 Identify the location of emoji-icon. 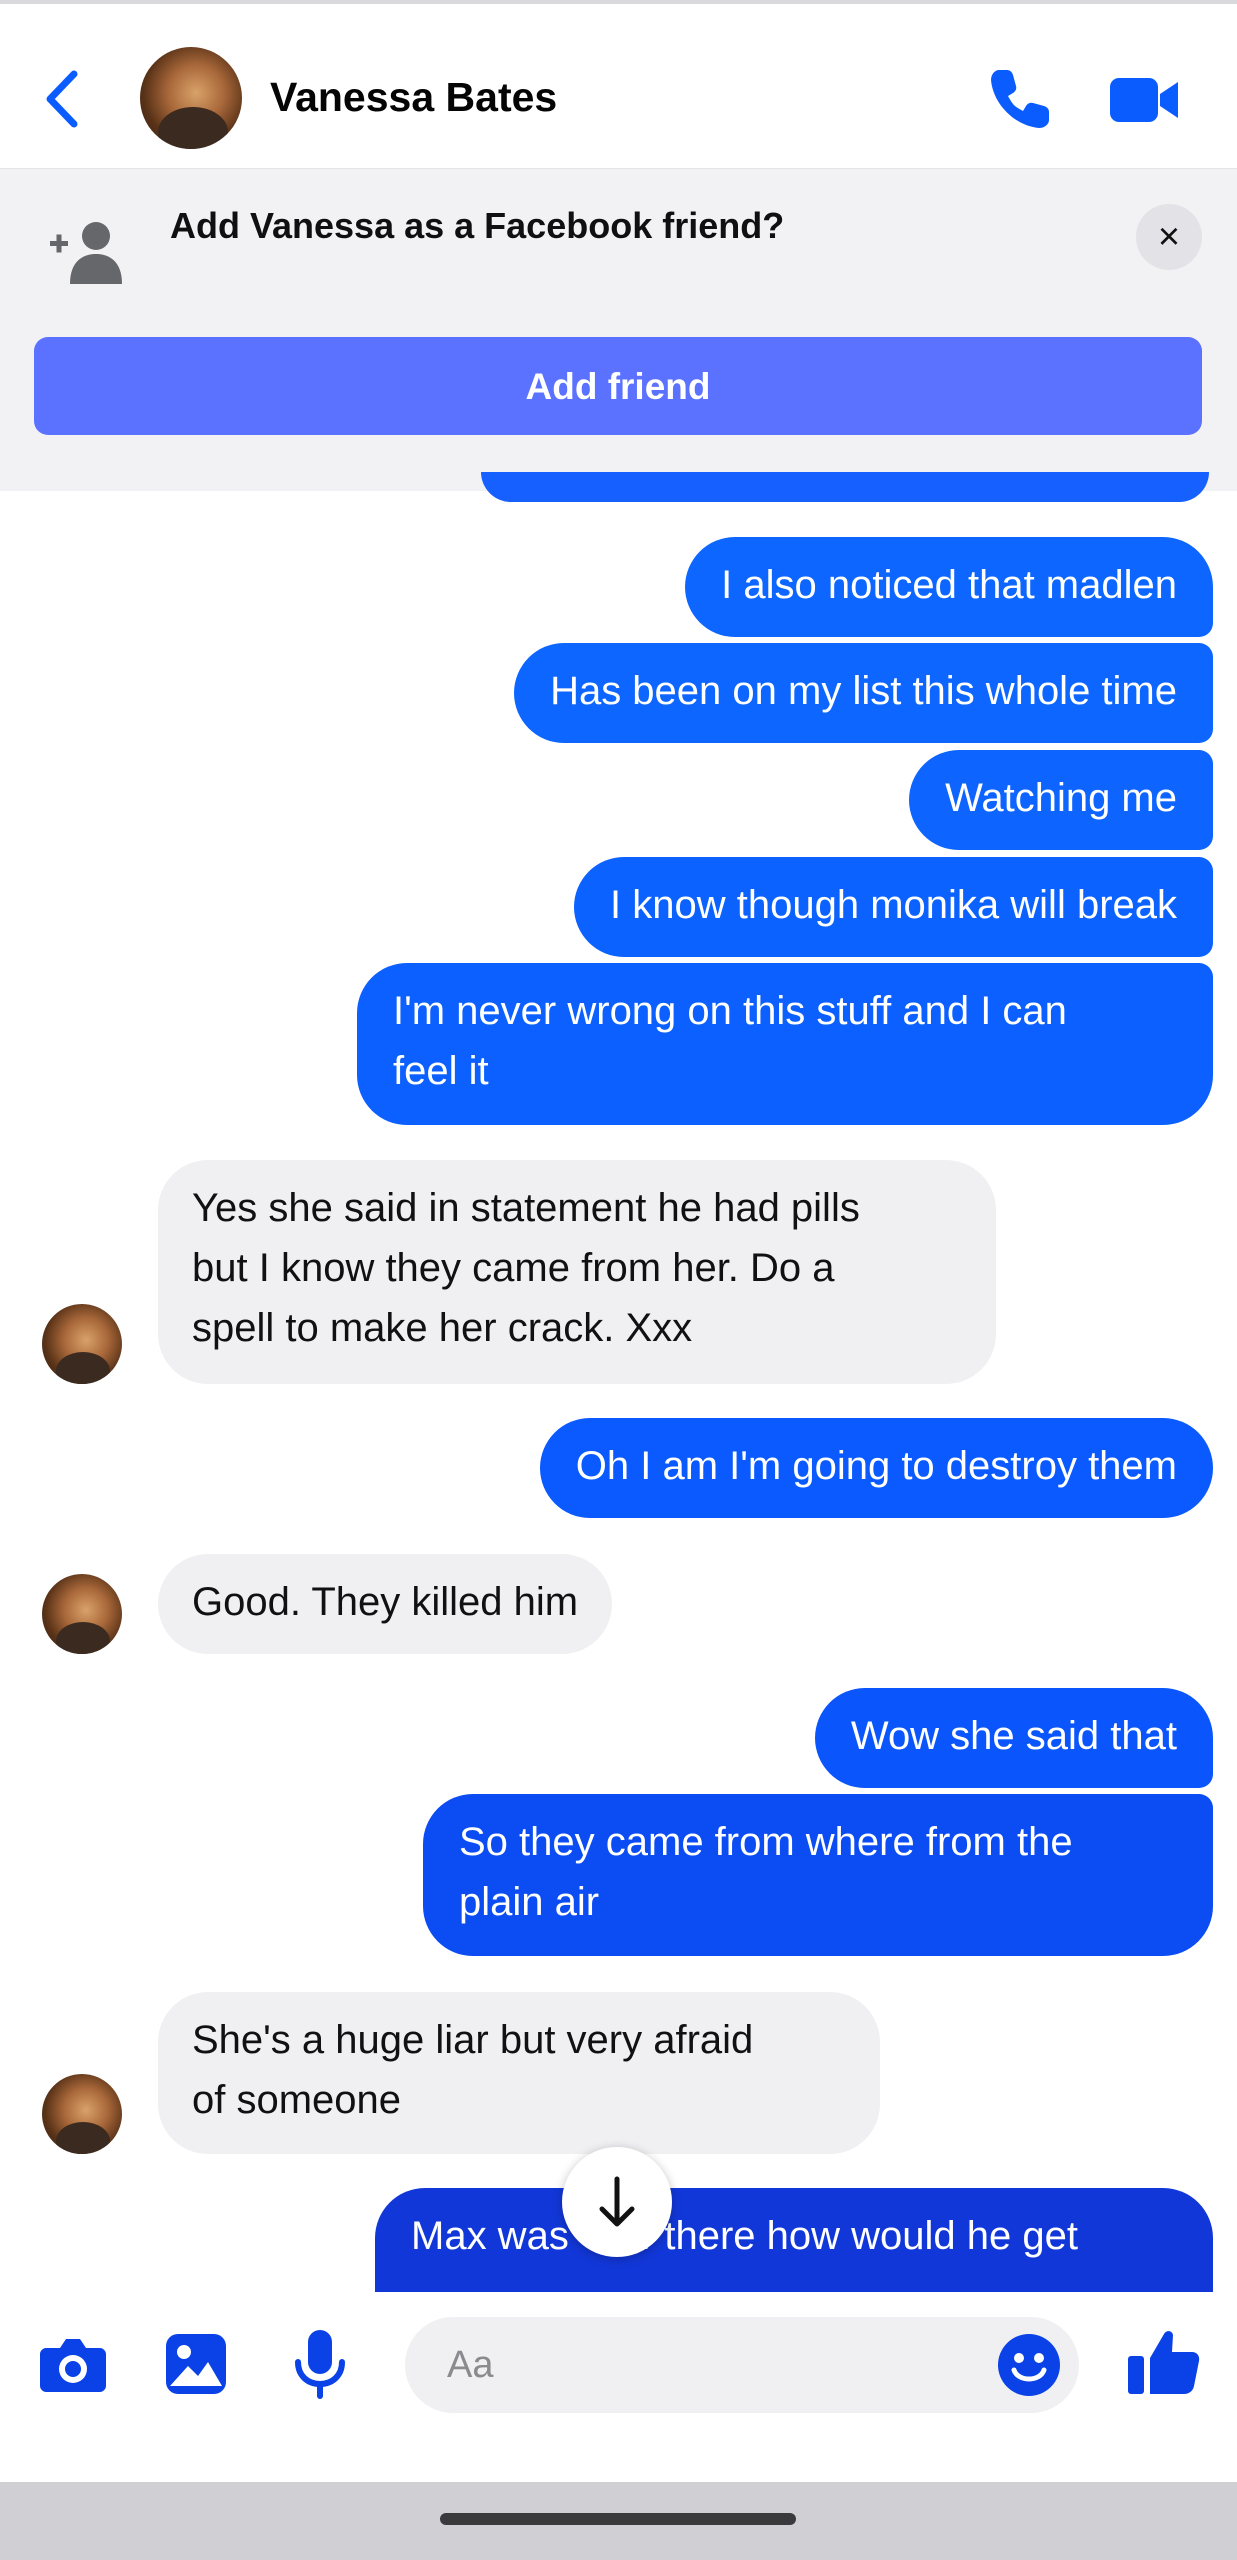
(1029, 2365).